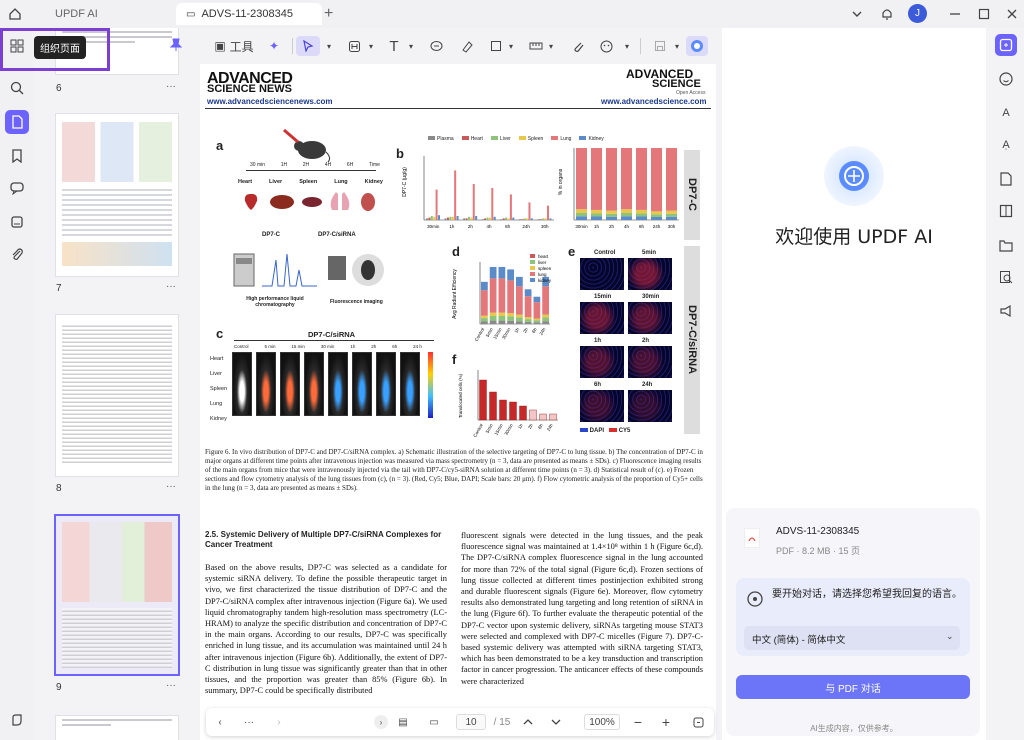 The width and height of the screenshot is (1024, 740). What do you see at coordinates (1012, 14) in the screenshot?
I see `close-icon` at bounding box center [1012, 14].